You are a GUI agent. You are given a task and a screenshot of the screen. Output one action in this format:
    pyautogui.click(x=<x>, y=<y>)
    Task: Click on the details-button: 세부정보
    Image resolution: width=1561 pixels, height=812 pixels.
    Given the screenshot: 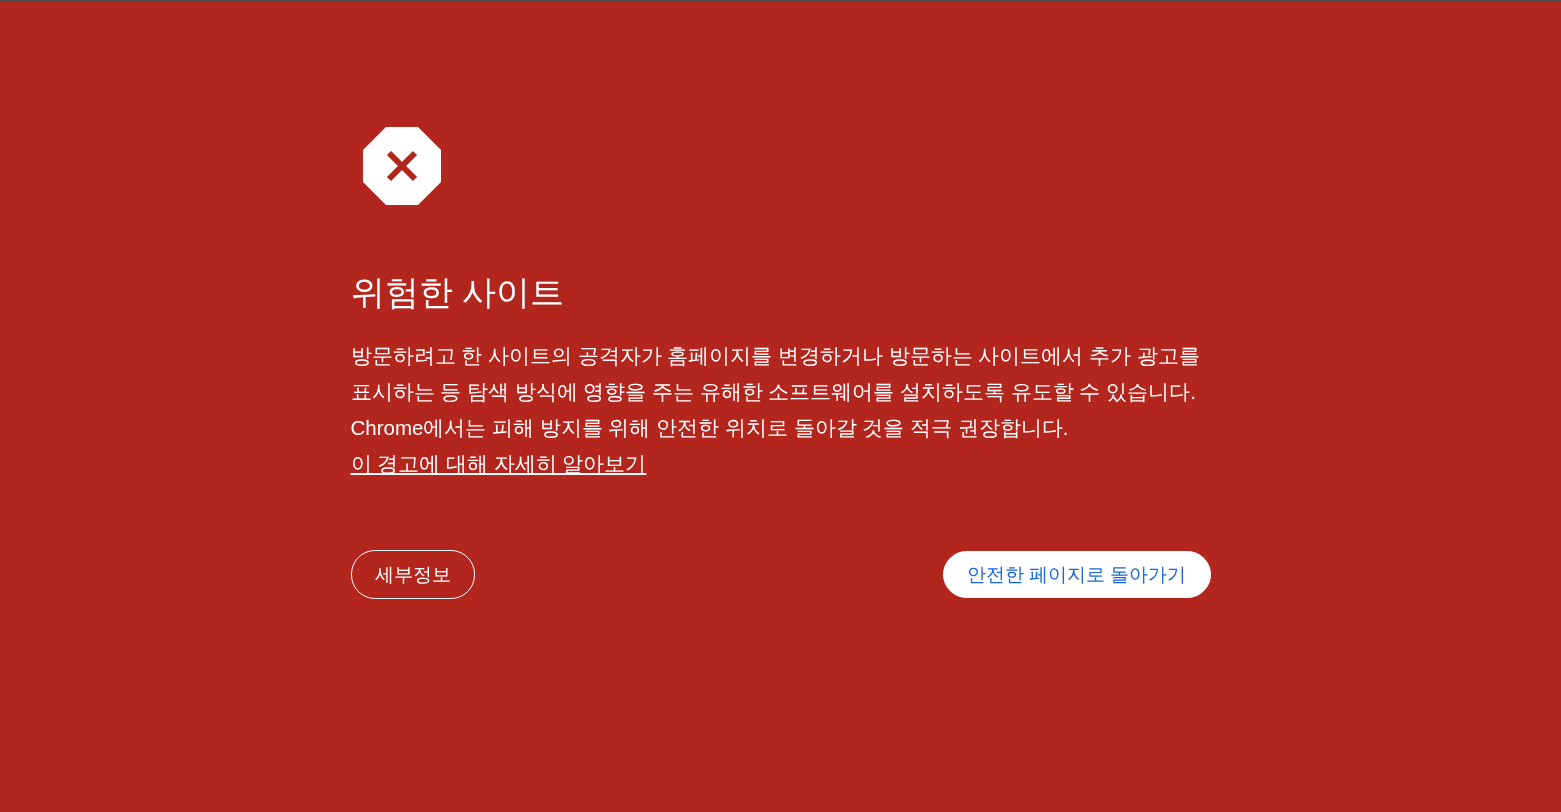 What is the action you would take?
    pyautogui.click(x=412, y=574)
    